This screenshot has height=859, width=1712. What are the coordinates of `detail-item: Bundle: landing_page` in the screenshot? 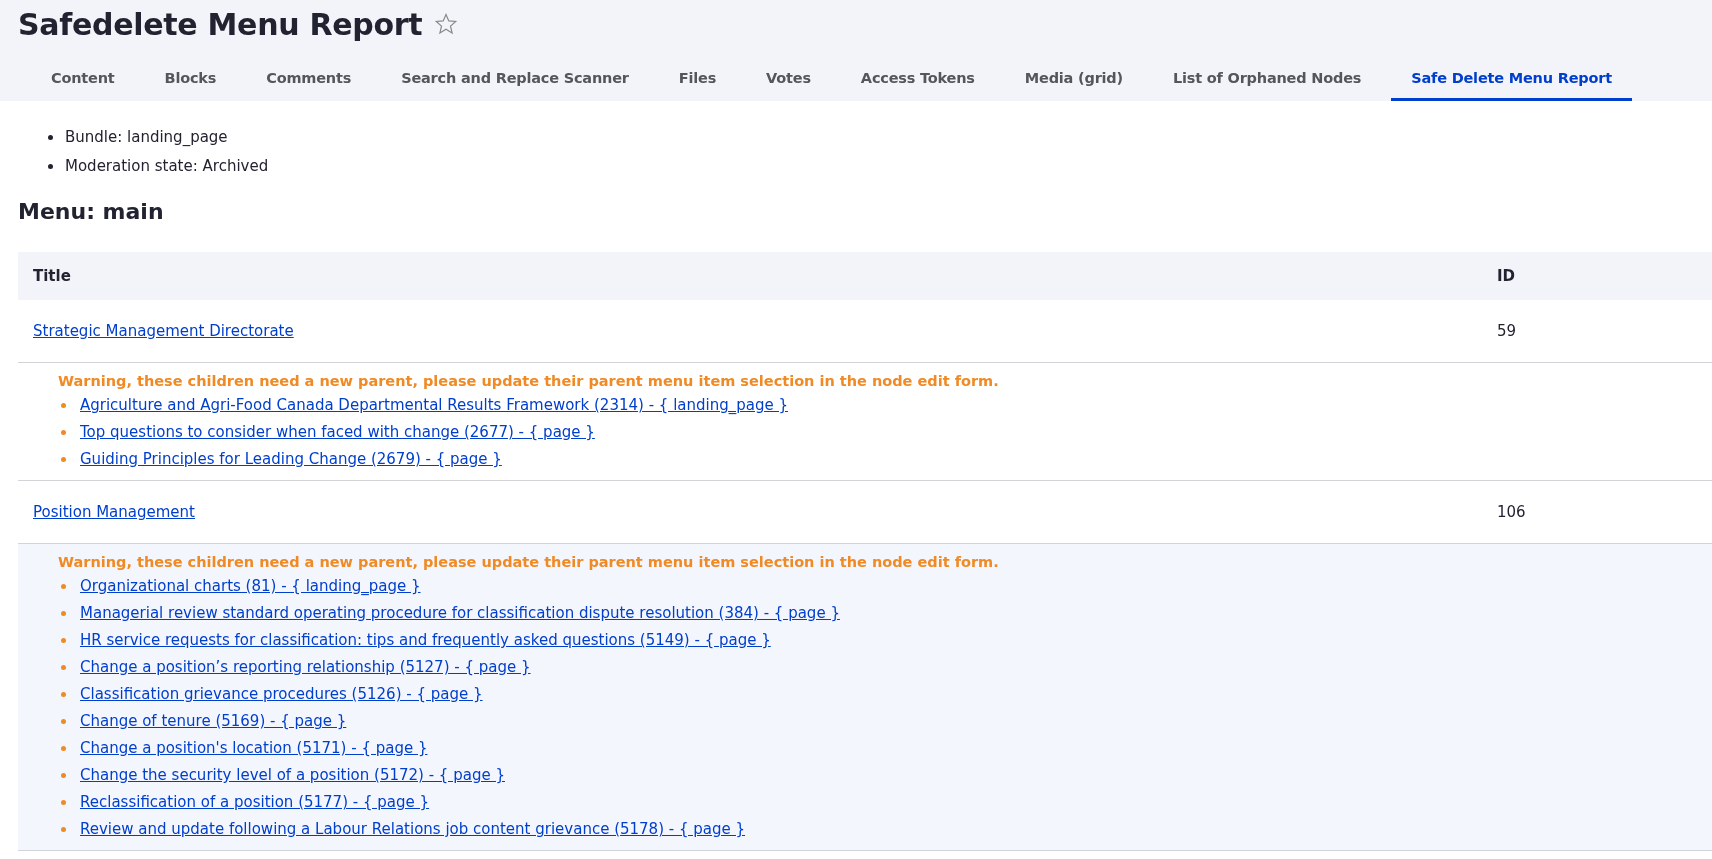 It's located at (146, 137).